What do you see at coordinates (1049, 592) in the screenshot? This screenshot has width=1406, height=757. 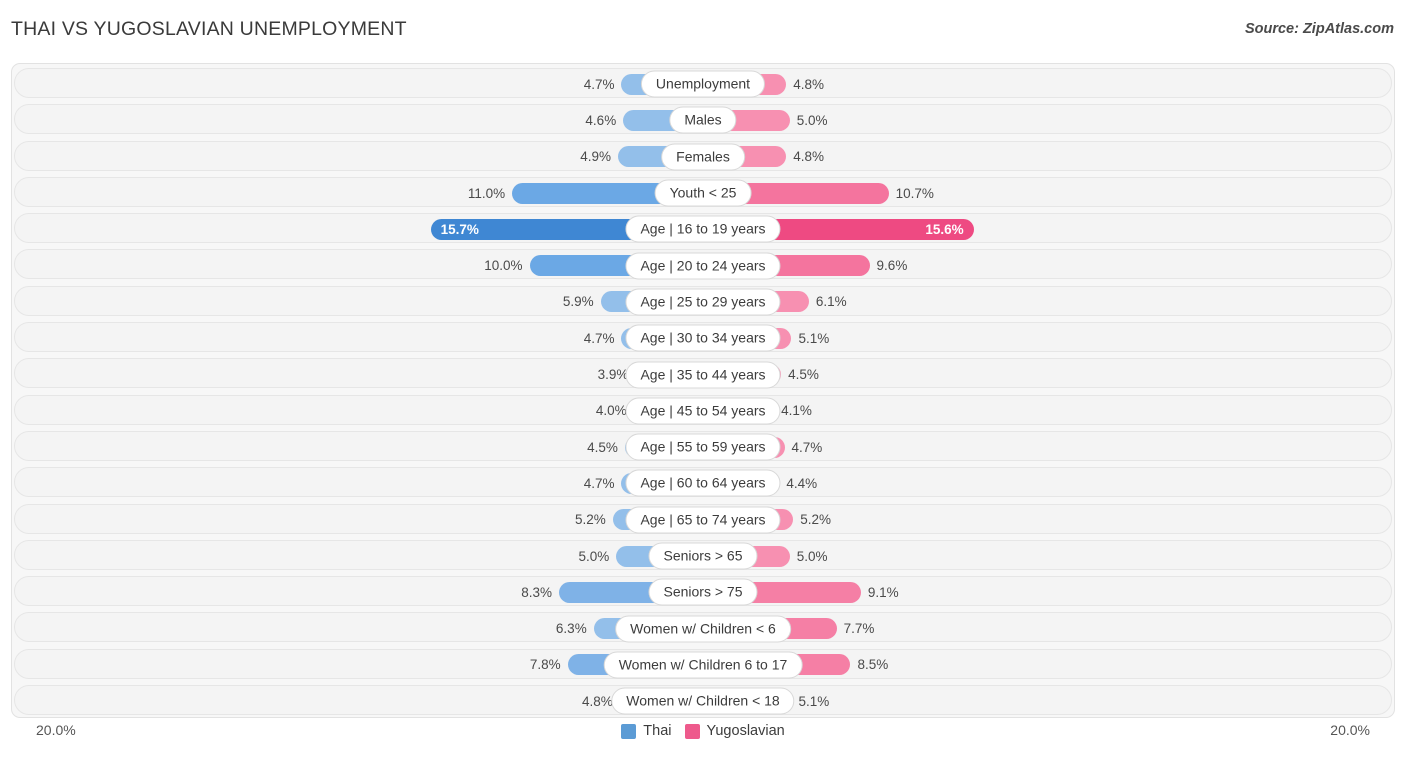 I see `yugoslavian-side: 9.1%` at bounding box center [1049, 592].